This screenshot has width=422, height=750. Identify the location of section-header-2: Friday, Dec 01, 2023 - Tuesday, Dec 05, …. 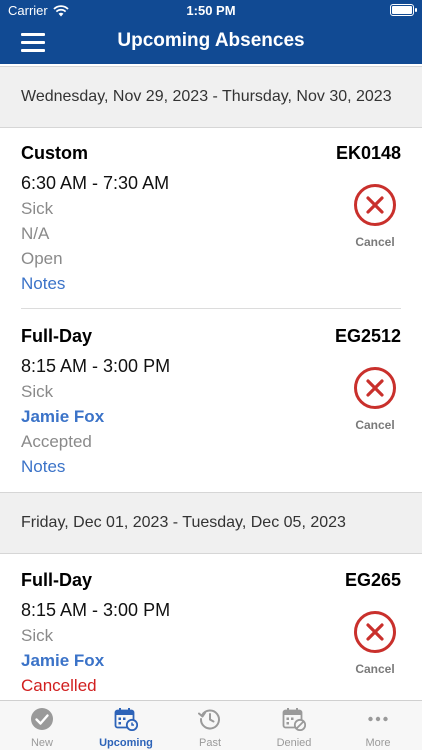
(211, 523).